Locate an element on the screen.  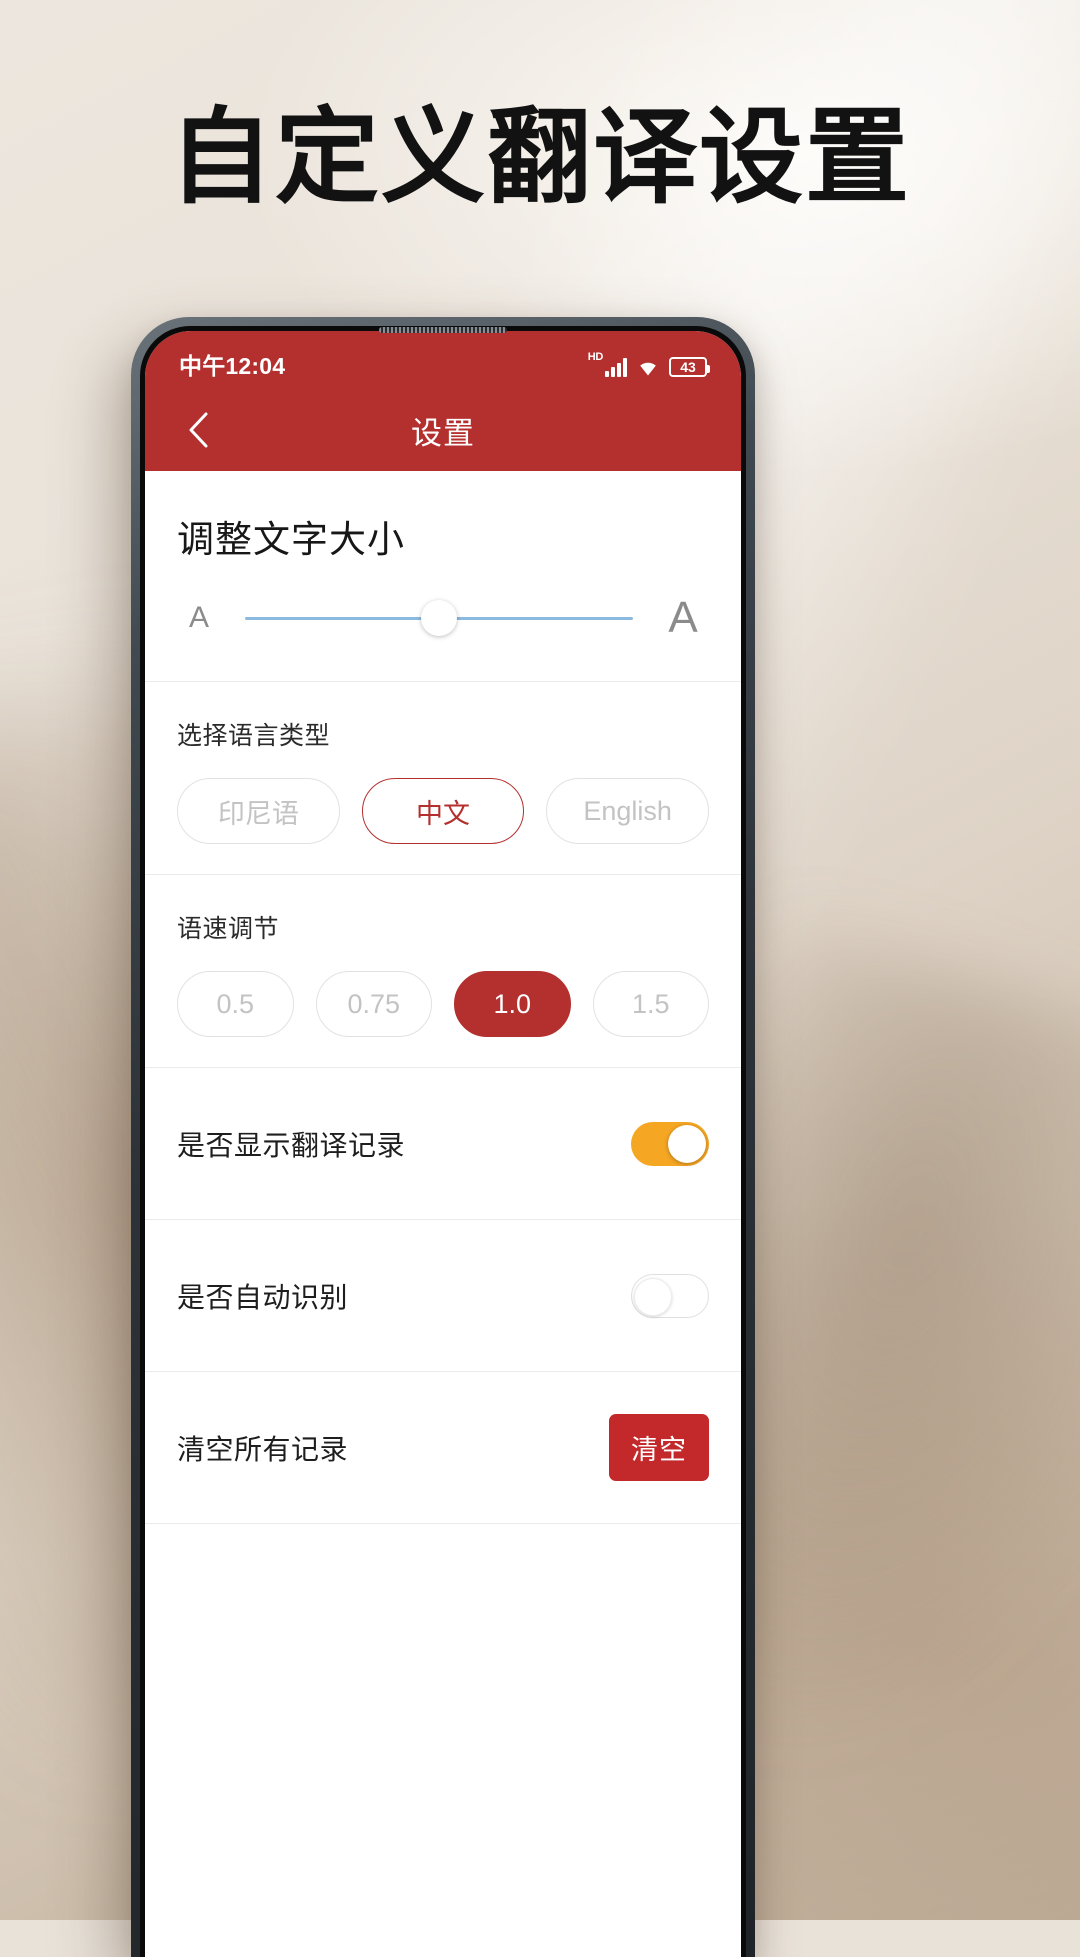
battery-level: 43 is located at coordinates (688, 366).